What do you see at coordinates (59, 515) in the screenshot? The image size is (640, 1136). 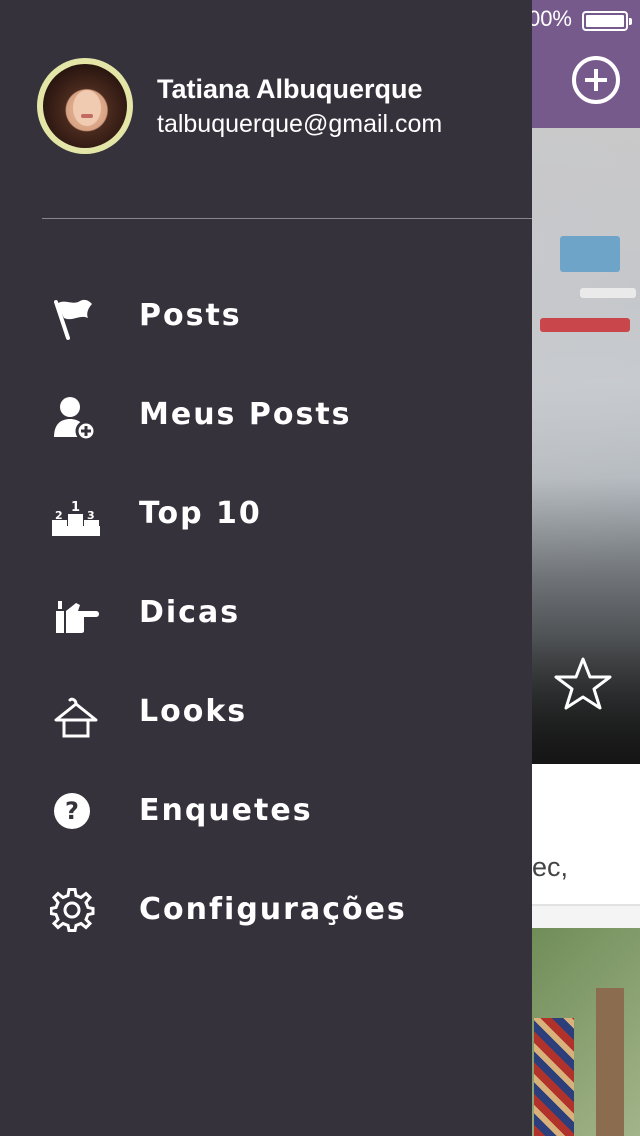 I see `svg-text: 2` at bounding box center [59, 515].